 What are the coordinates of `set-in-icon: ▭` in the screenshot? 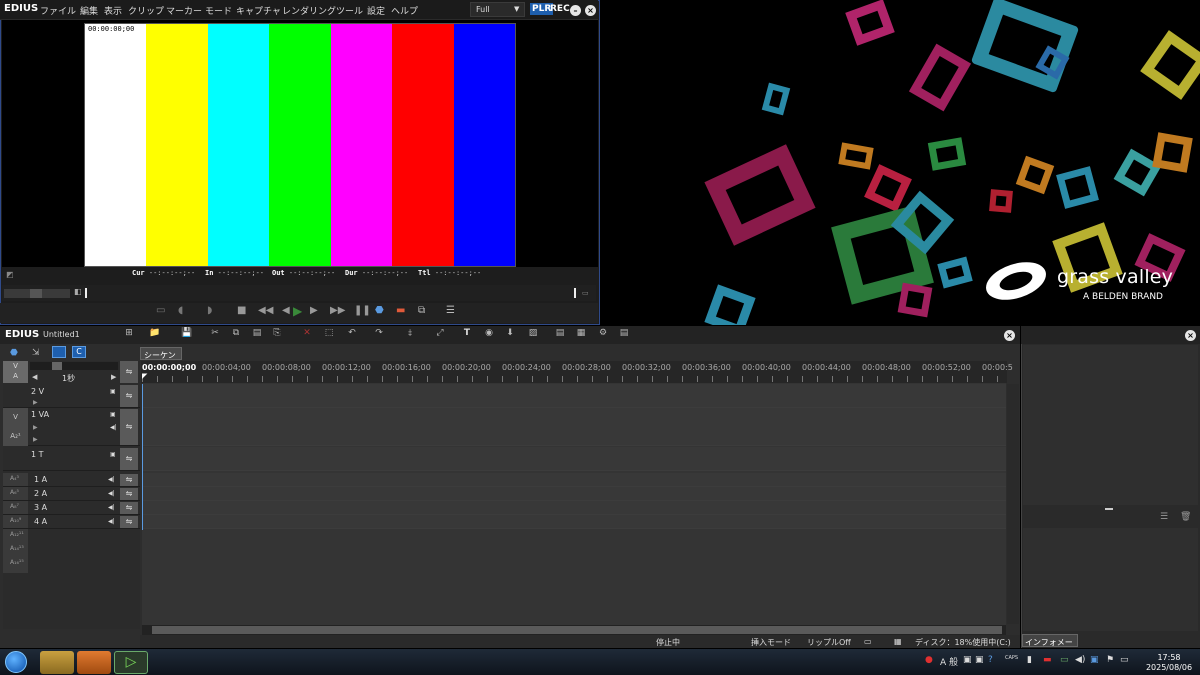 It's located at (160, 310).